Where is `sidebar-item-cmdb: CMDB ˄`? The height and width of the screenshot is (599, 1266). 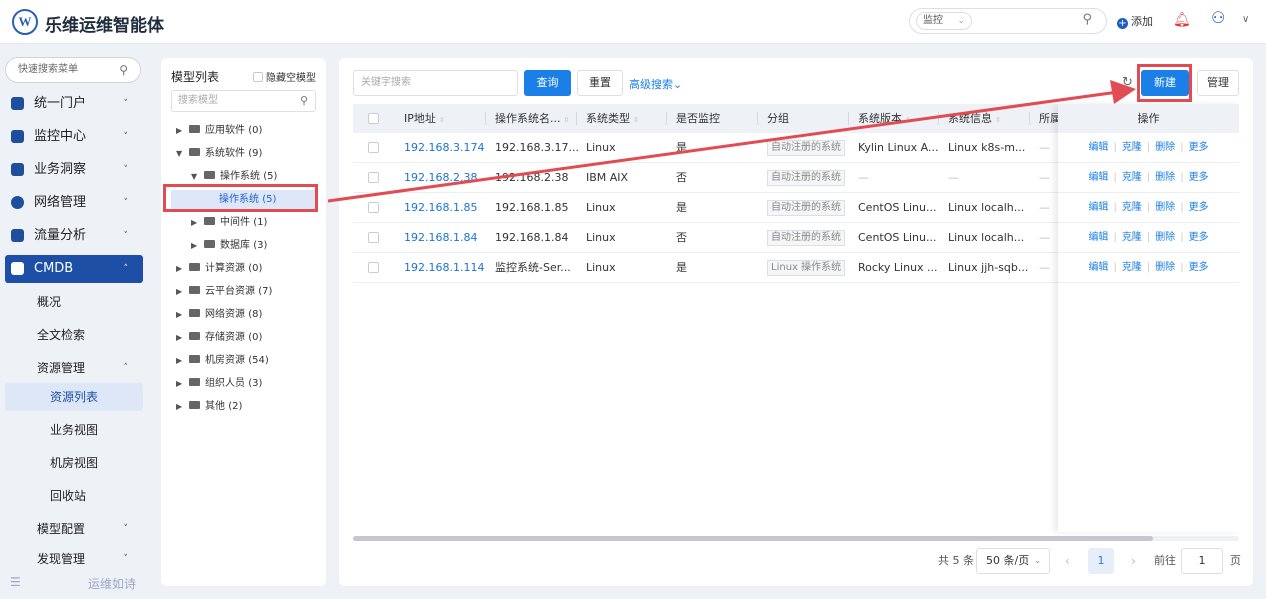
sidebar-item-cmdb: CMDB ˄ is located at coordinates (74, 269).